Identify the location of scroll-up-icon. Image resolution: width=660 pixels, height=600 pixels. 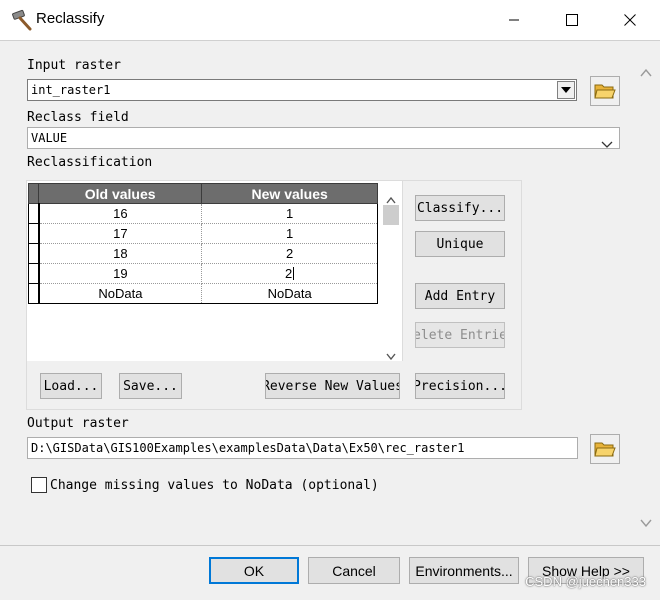
(646, 71).